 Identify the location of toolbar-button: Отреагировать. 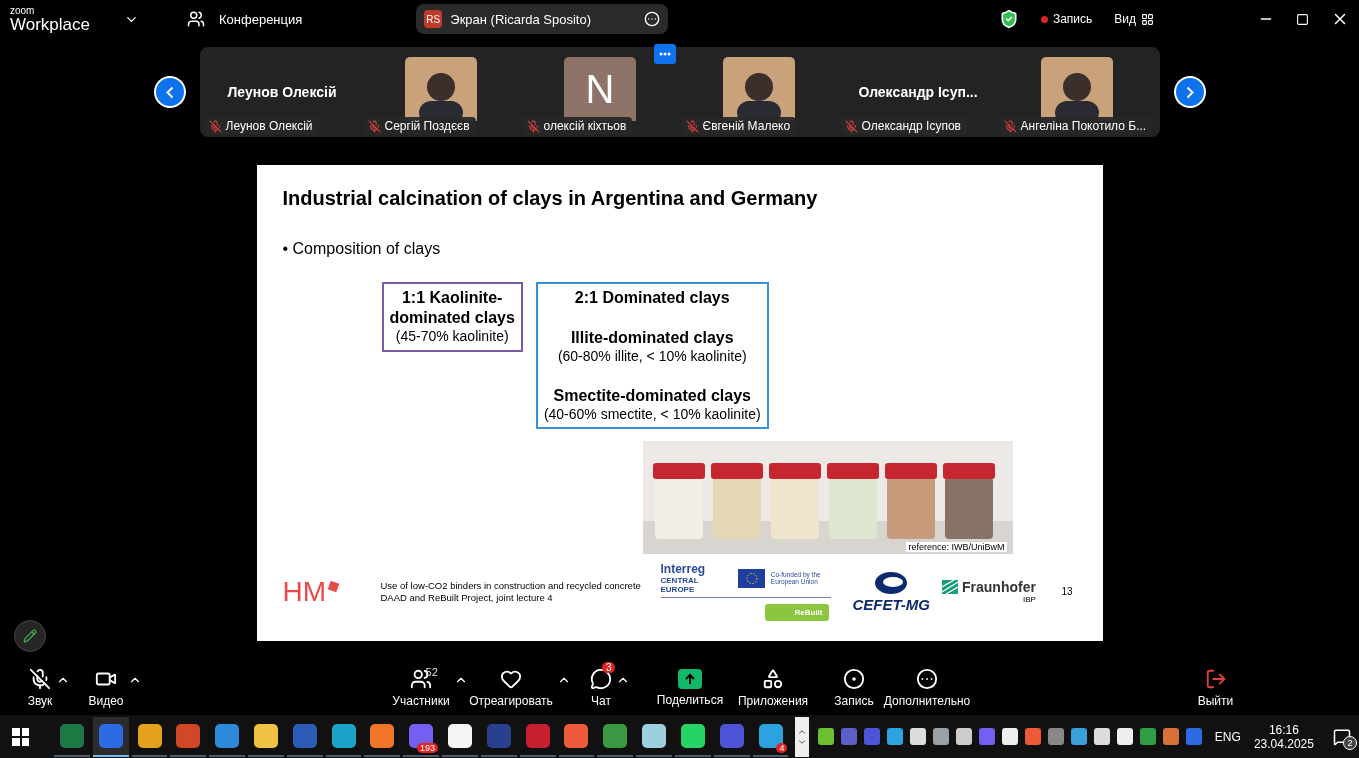
(511, 684).